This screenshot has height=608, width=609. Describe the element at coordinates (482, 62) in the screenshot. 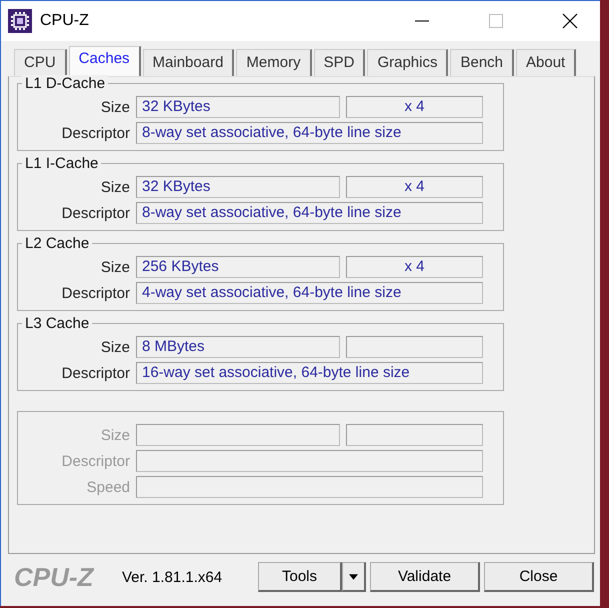

I see `tab: Bench` at that location.